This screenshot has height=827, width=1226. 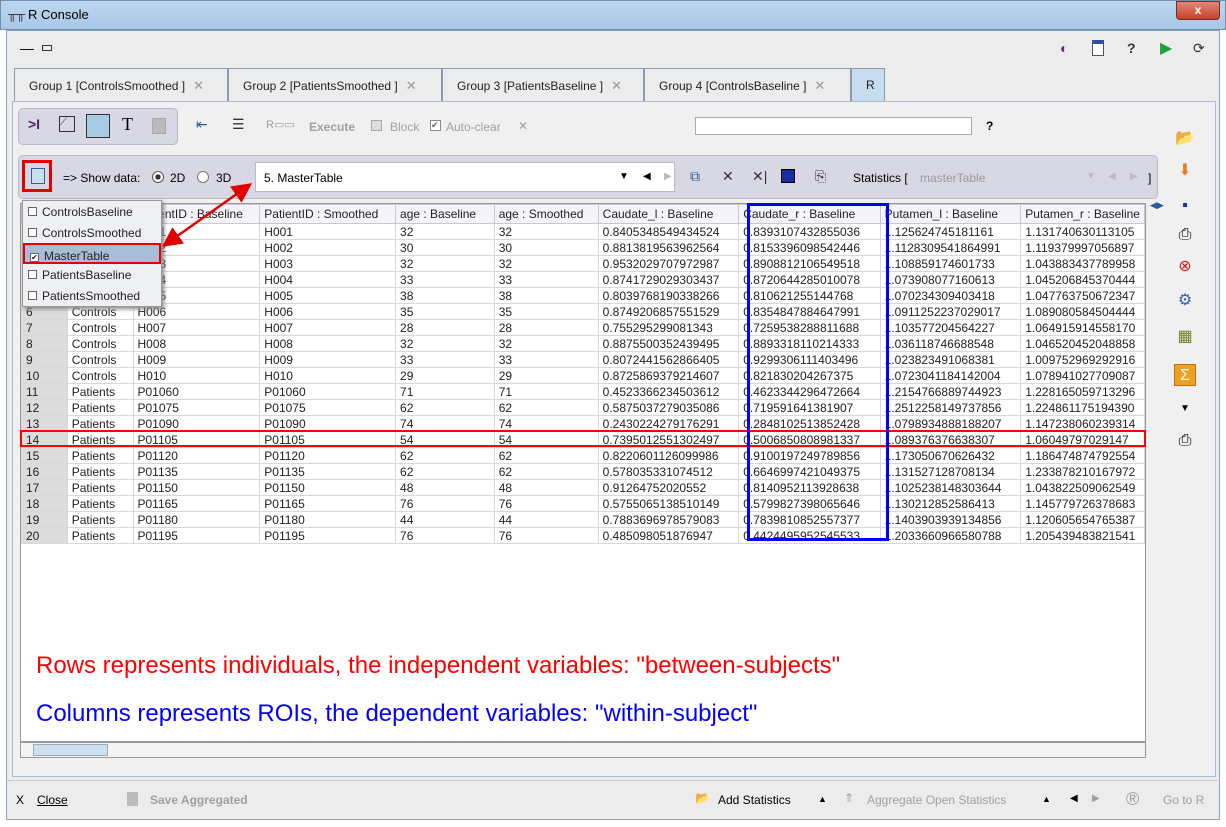 I want to click on checkbox: ✔, so click(x=34, y=257).